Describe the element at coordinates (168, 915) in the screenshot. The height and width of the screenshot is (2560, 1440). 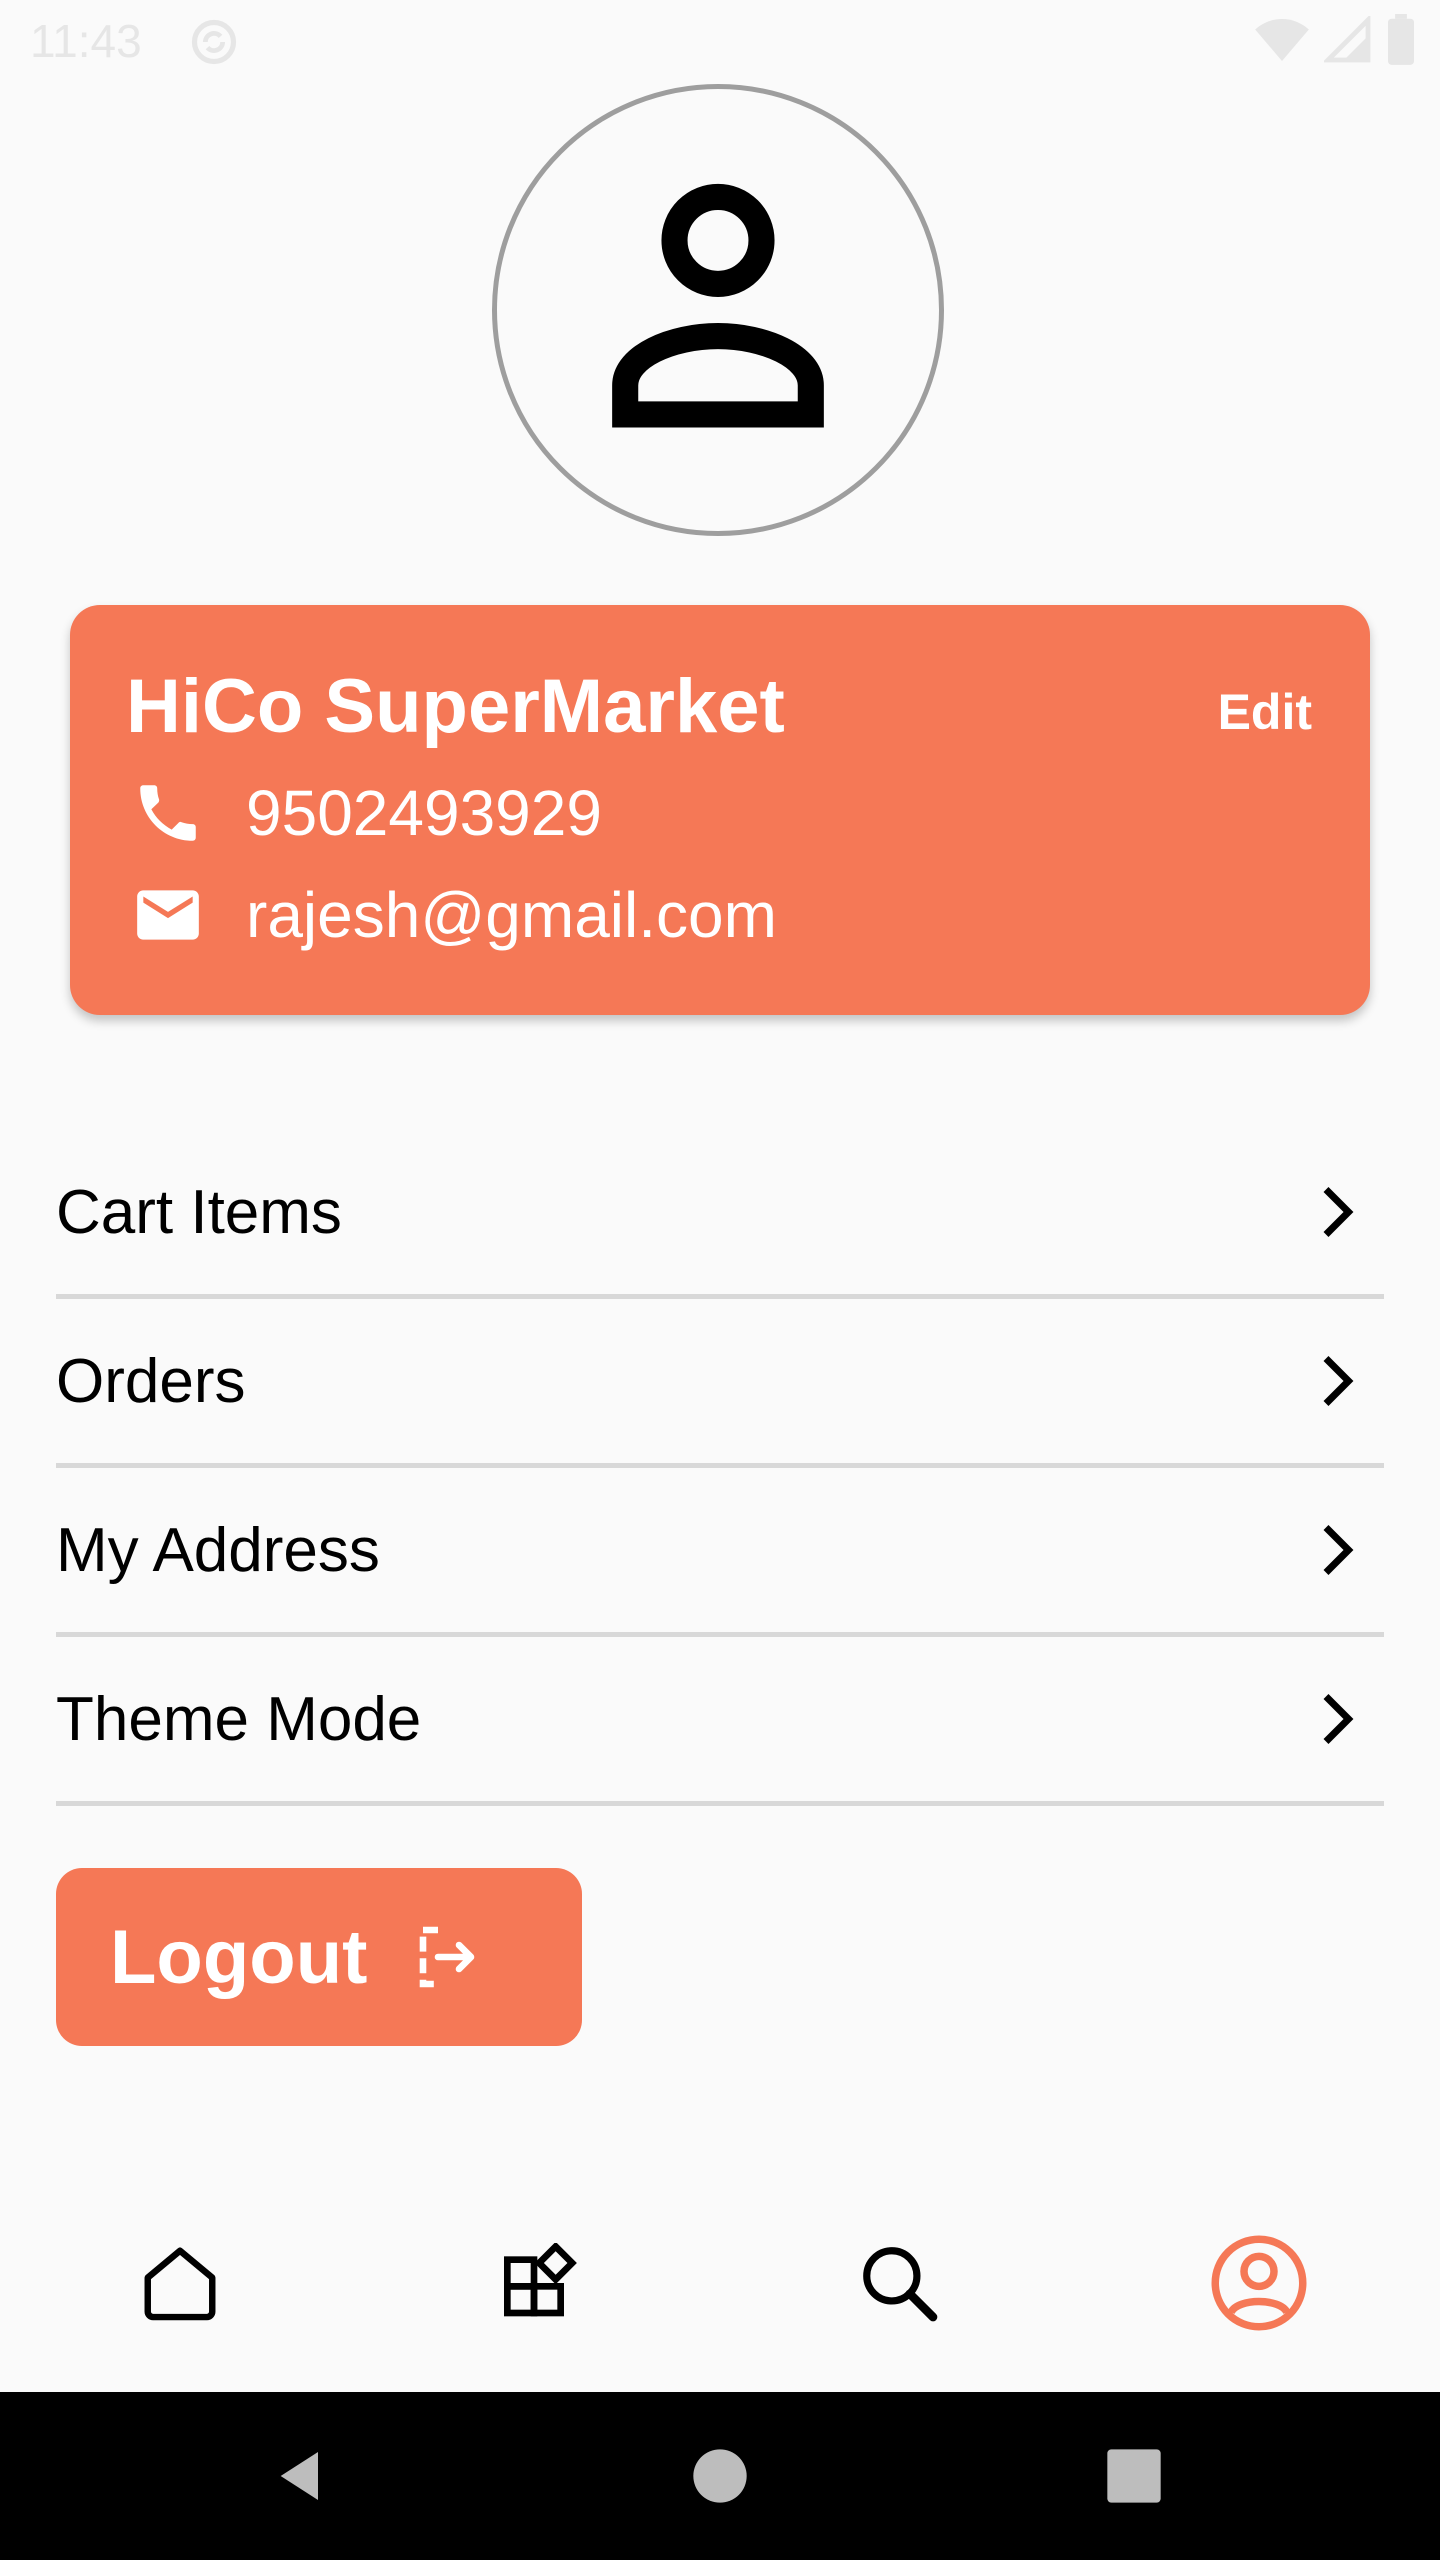
I see `mail-icon` at that location.